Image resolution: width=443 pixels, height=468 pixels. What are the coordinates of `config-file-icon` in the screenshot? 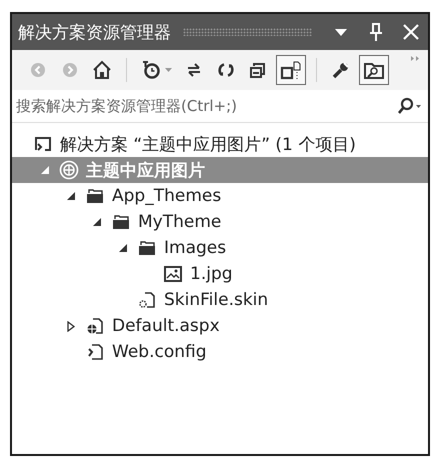 It's located at (95, 352).